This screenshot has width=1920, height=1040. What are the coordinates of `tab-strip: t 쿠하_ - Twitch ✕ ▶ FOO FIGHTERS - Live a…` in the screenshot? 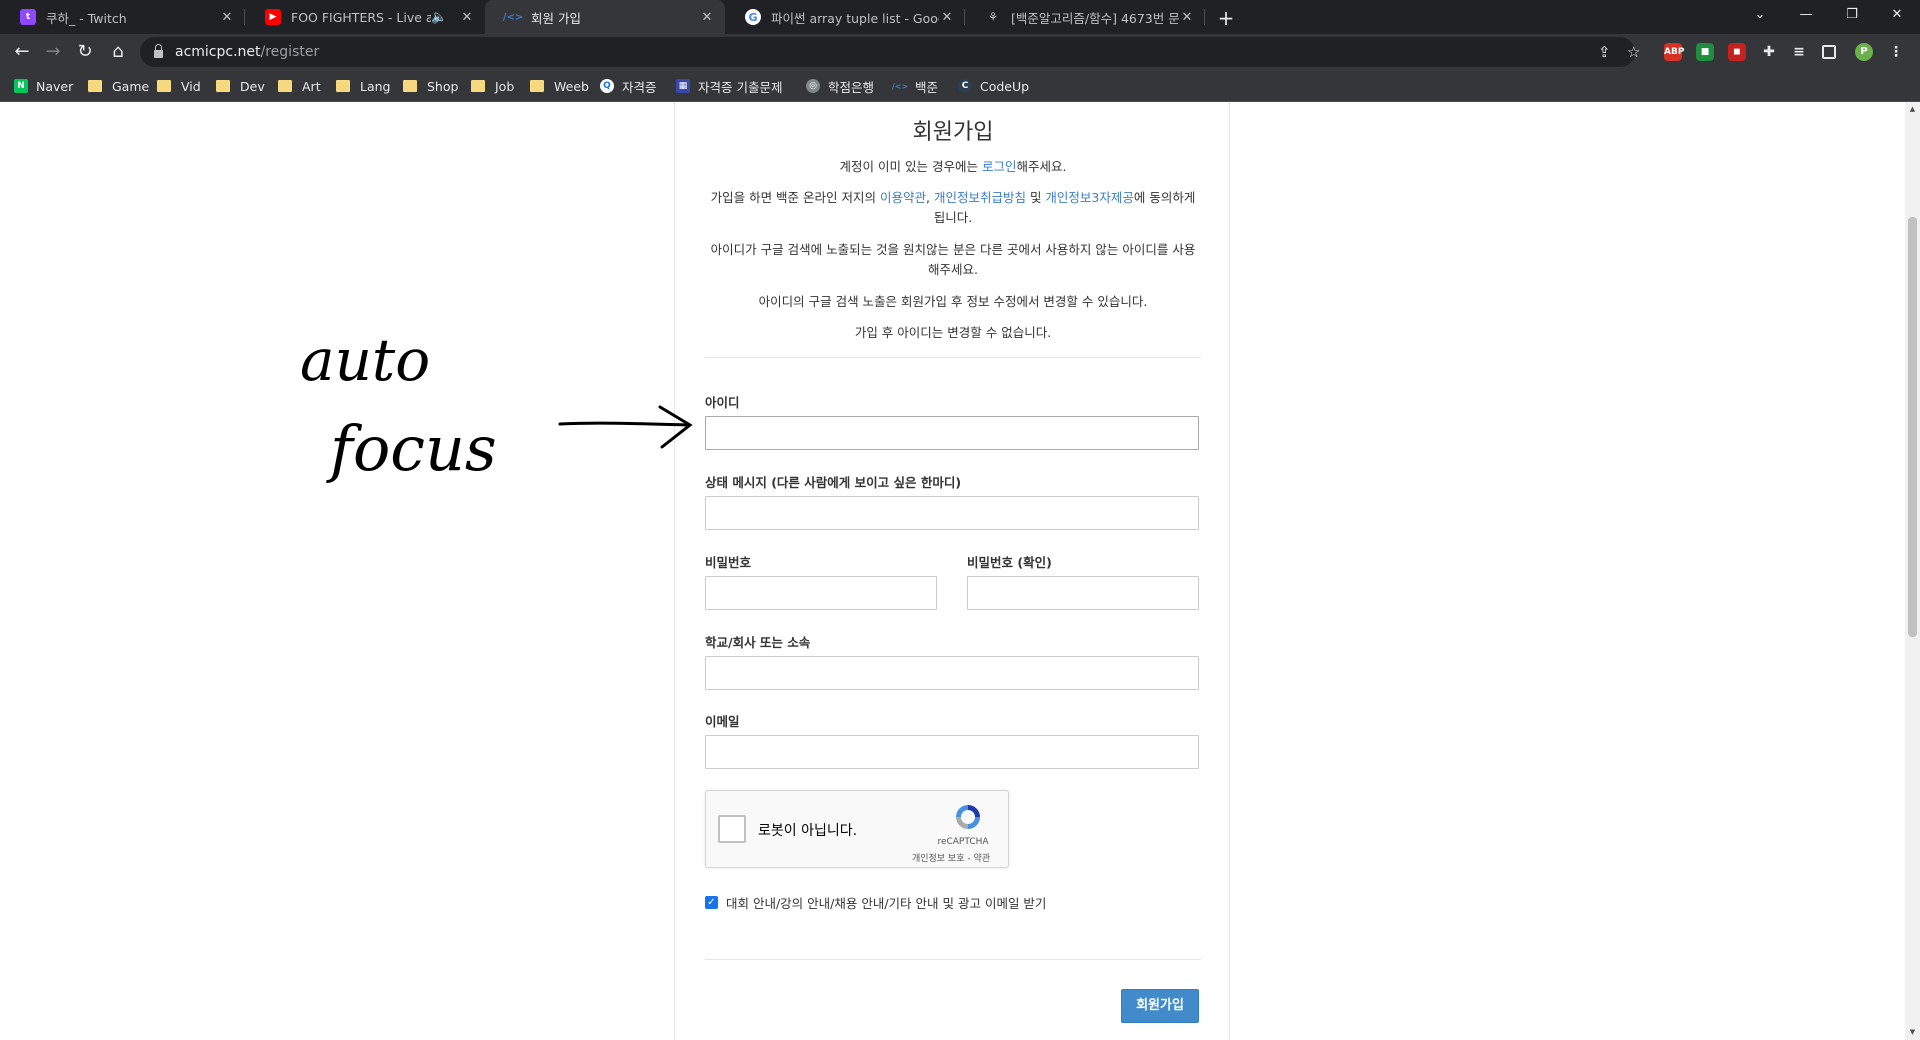 It's located at (960, 17).